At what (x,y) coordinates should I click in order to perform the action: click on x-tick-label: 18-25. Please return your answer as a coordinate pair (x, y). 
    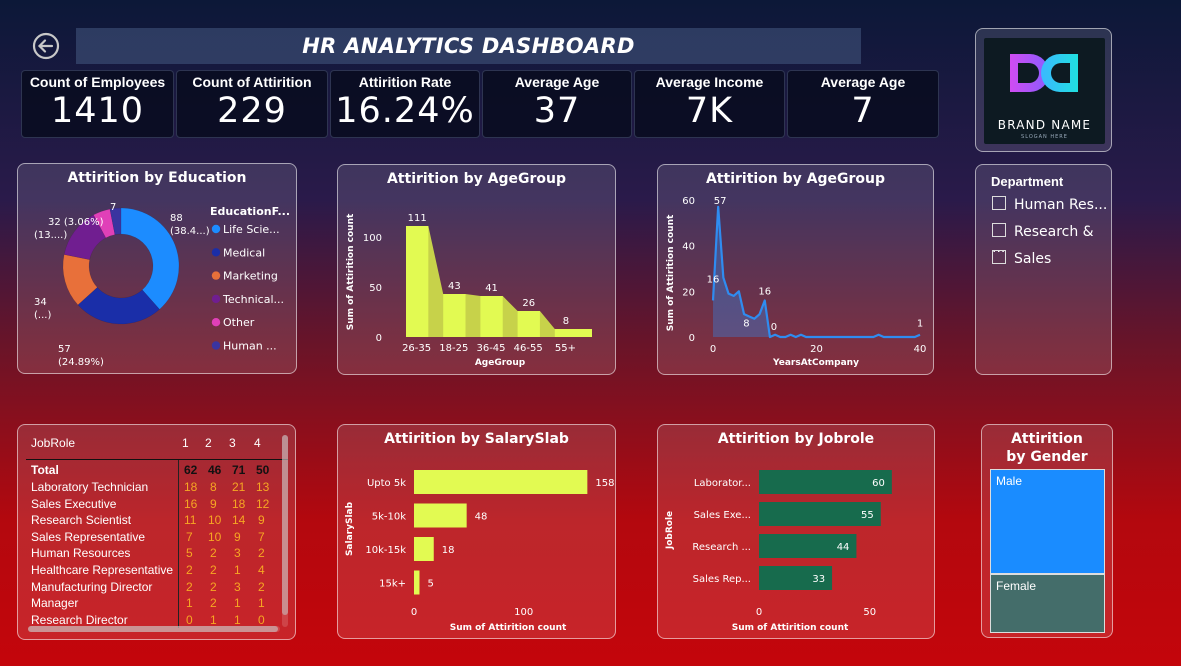
    Looking at the image, I should click on (453, 348).